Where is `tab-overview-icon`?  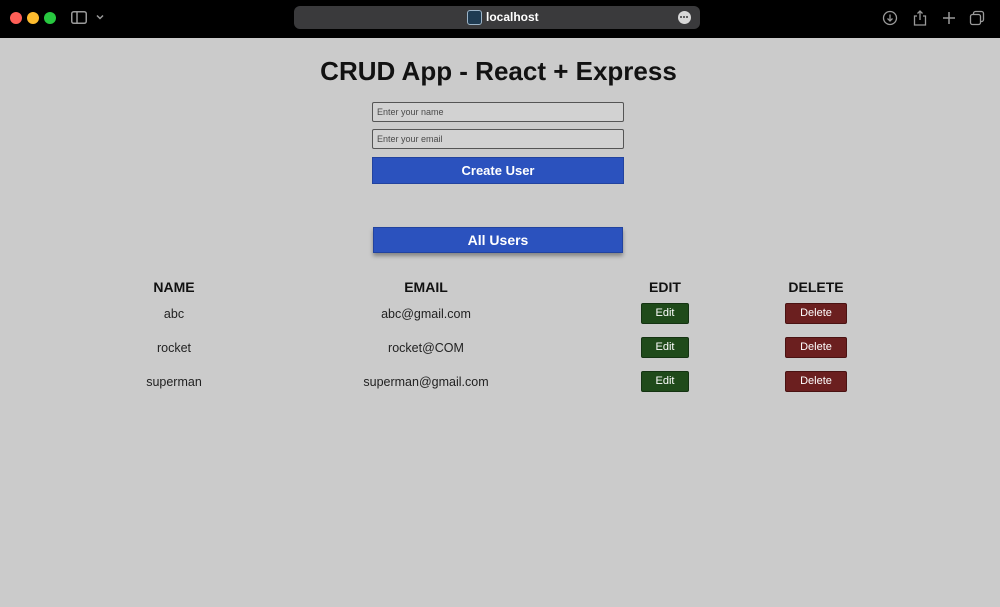 tab-overview-icon is located at coordinates (977, 18).